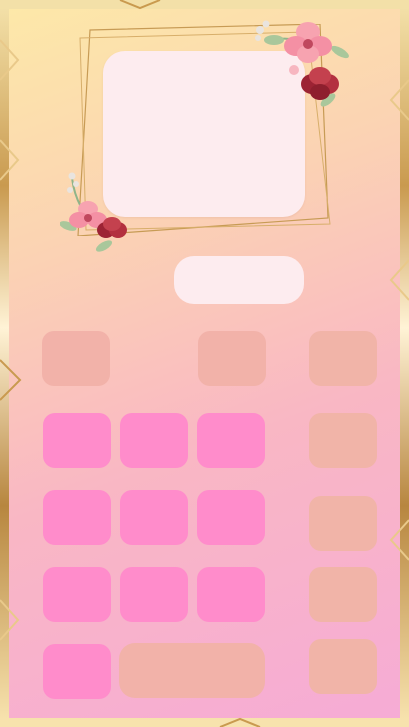 The width and height of the screenshot is (409, 727). What do you see at coordinates (192, 670) in the screenshot?
I see `key-r5-wide` at bounding box center [192, 670].